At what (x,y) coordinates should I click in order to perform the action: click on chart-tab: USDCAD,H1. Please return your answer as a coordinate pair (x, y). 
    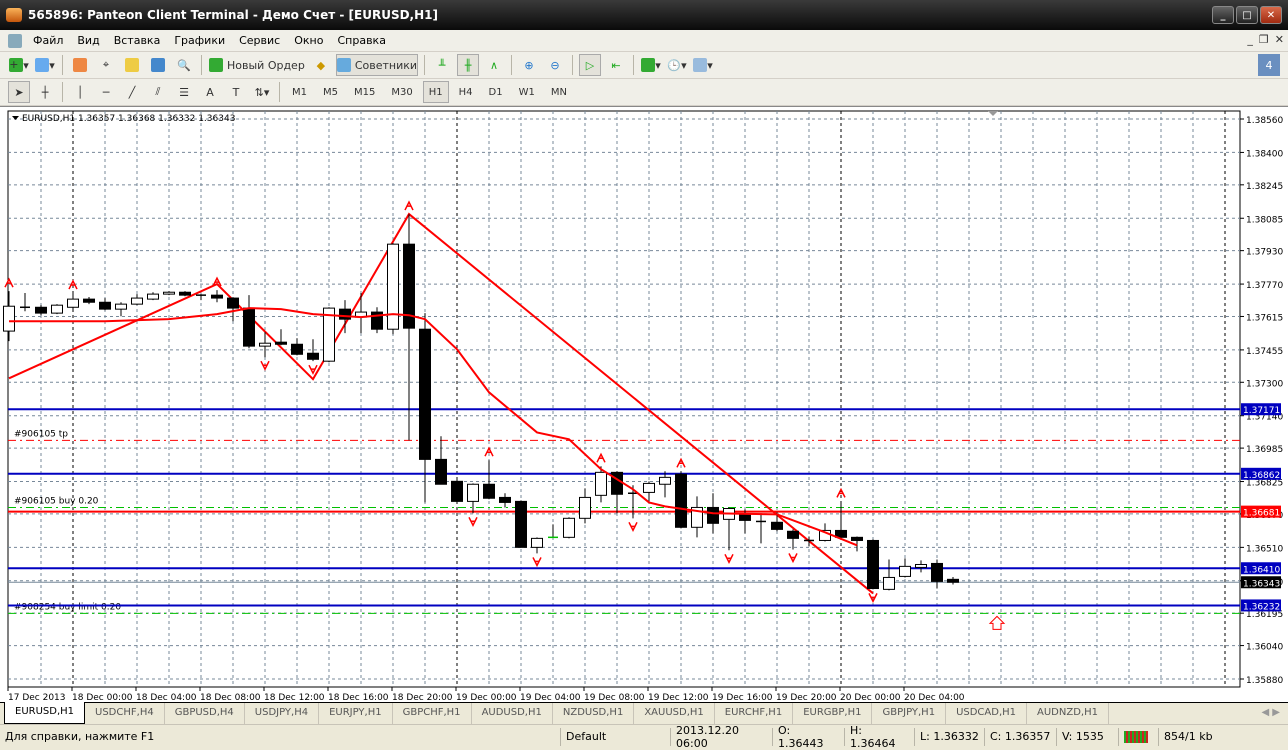
    Looking at the image, I should click on (987, 713).